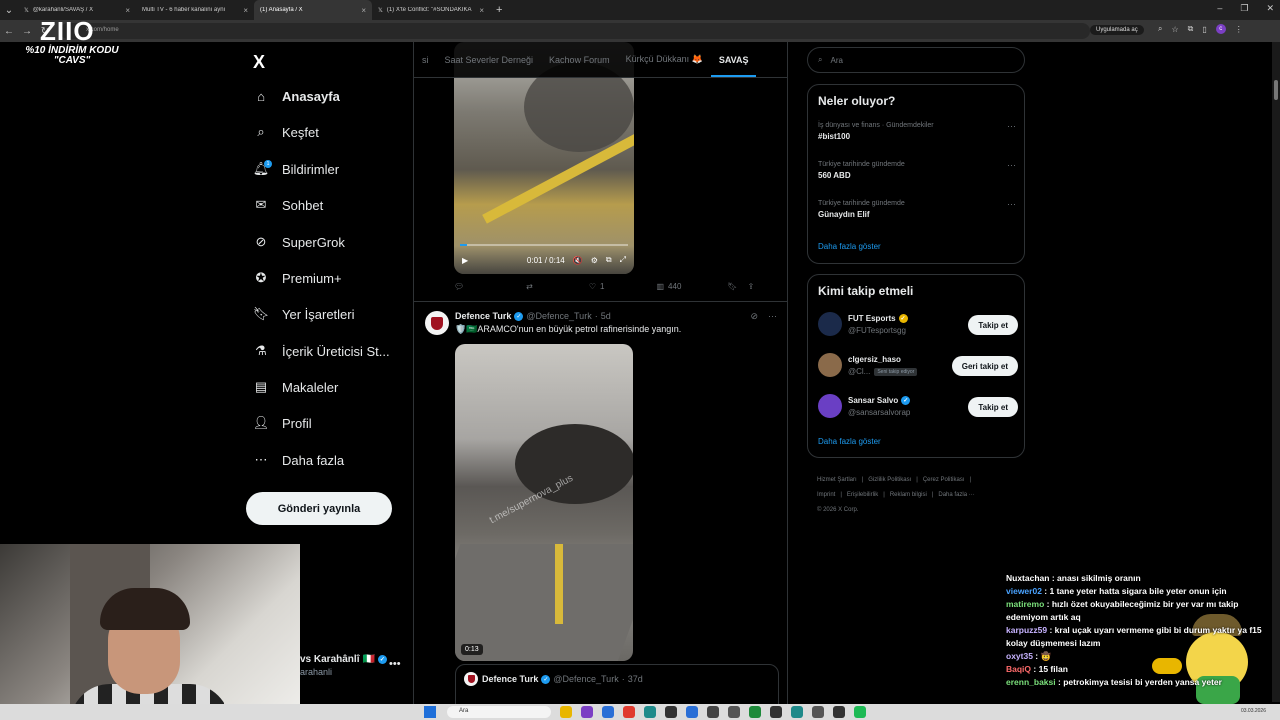 The image size is (1280, 720). Describe the element at coordinates (1239, 29) in the screenshot. I see `menu-icon: ⋮` at that location.